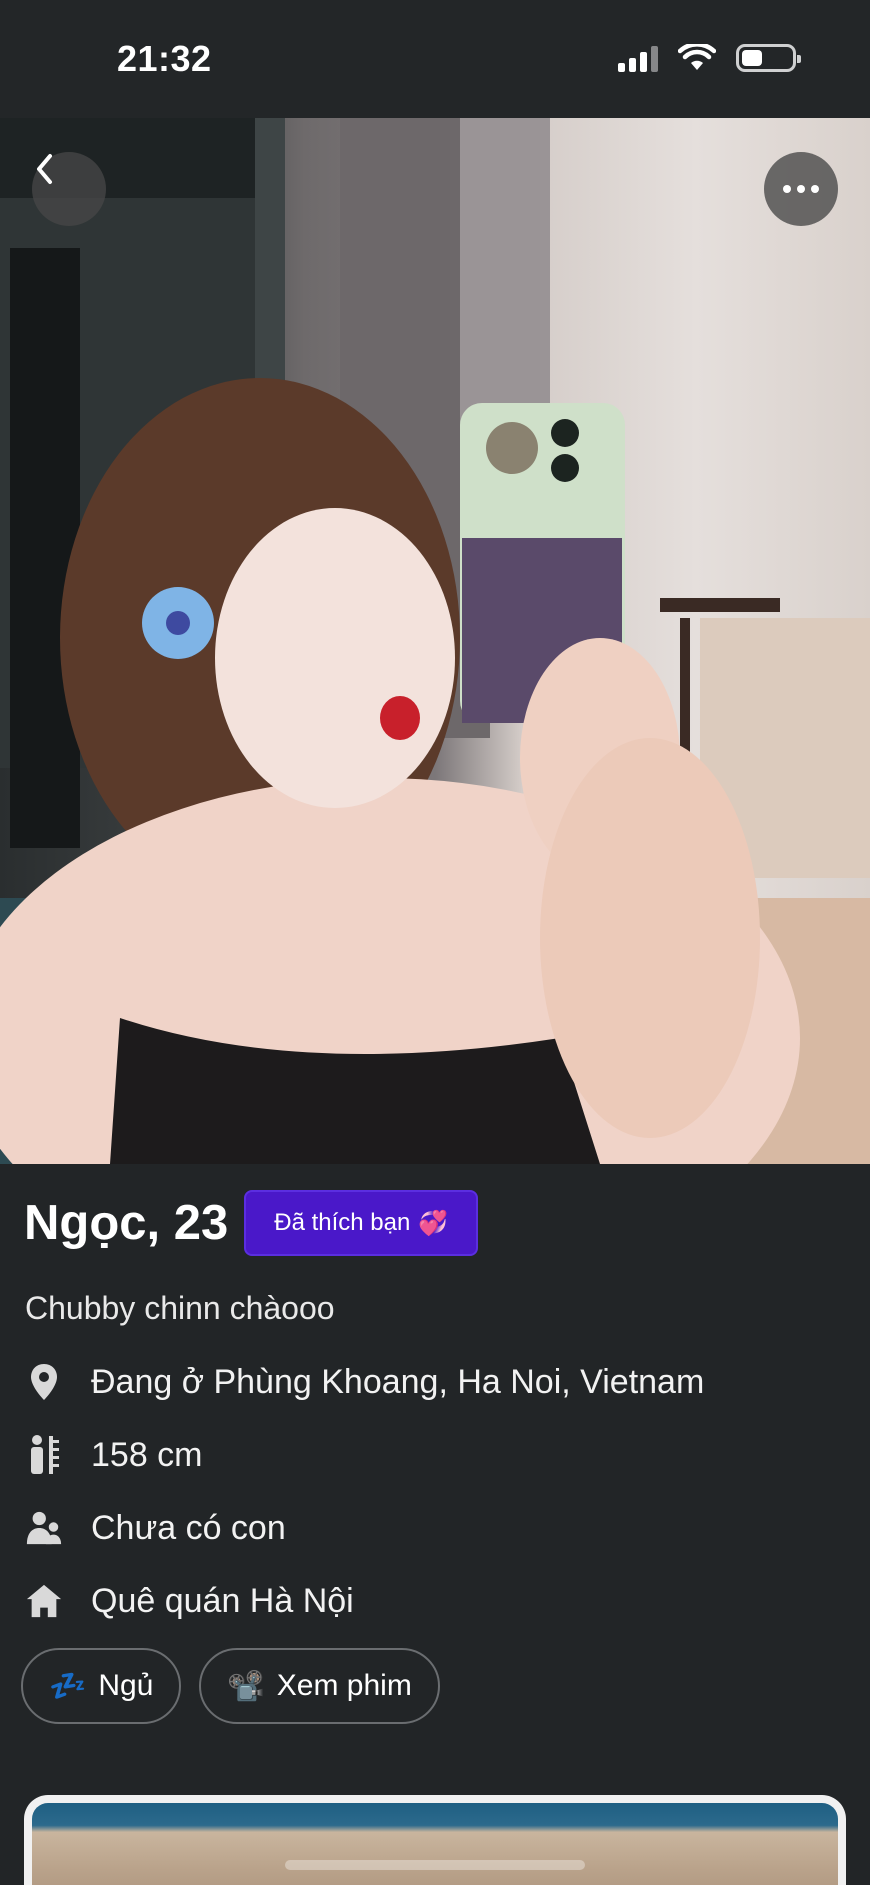 The image size is (870, 1885). What do you see at coordinates (435, 1865) in the screenshot?
I see `home-indicator` at bounding box center [435, 1865].